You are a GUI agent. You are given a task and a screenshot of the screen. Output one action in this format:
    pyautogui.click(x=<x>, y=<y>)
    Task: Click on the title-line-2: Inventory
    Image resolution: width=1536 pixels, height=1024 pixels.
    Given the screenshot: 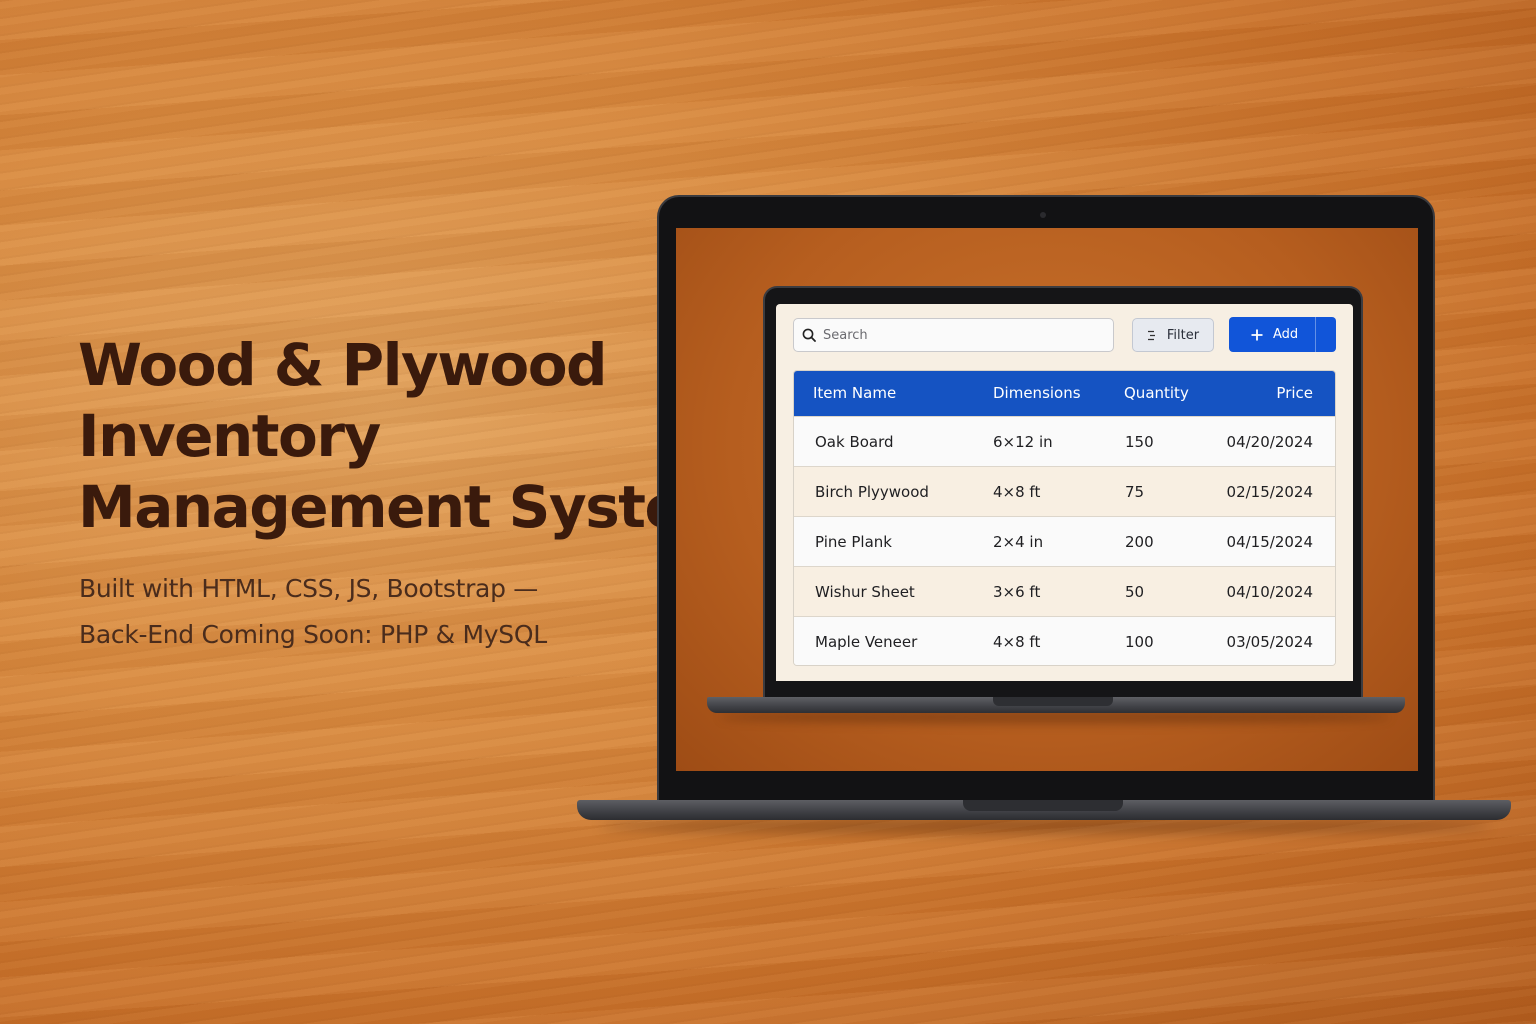 What is the action you would take?
    pyautogui.click(x=229, y=436)
    